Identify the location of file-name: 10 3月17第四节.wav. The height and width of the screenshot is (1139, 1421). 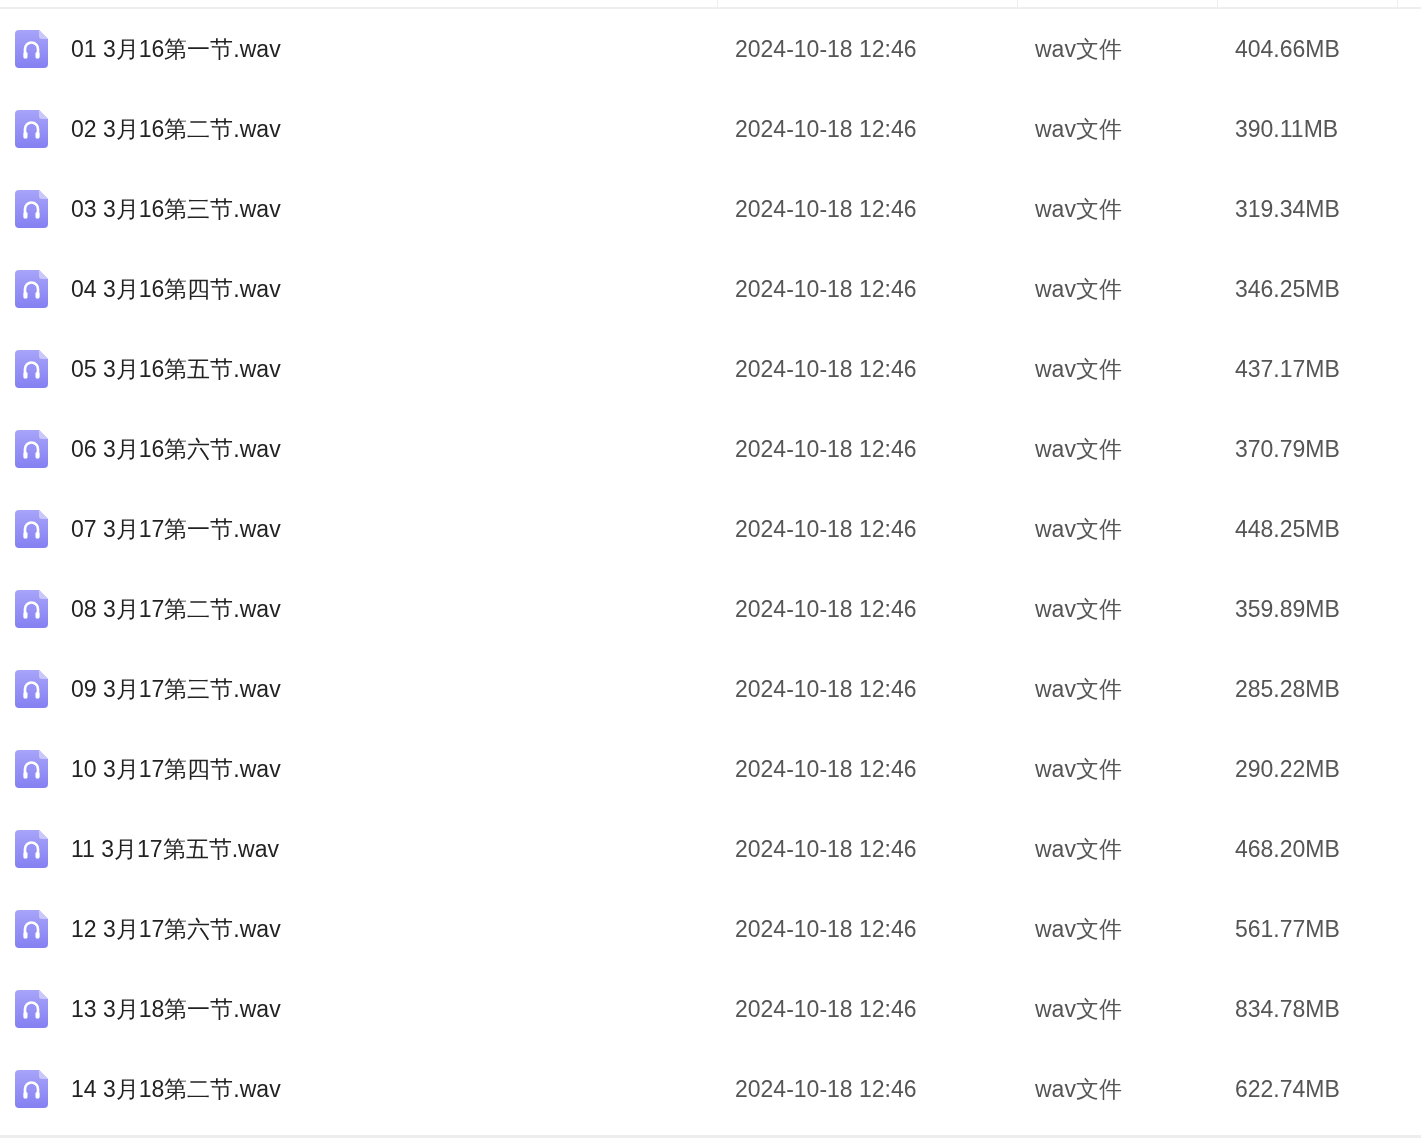
(176, 769).